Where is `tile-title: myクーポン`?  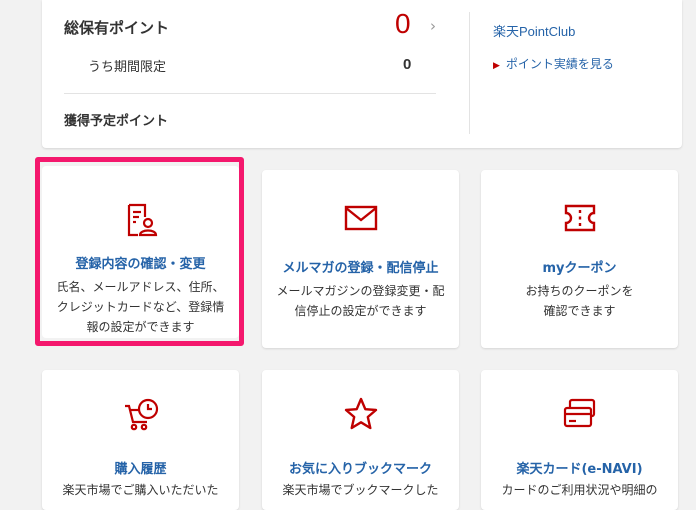
tile-title: myクーポン is located at coordinates (579, 268).